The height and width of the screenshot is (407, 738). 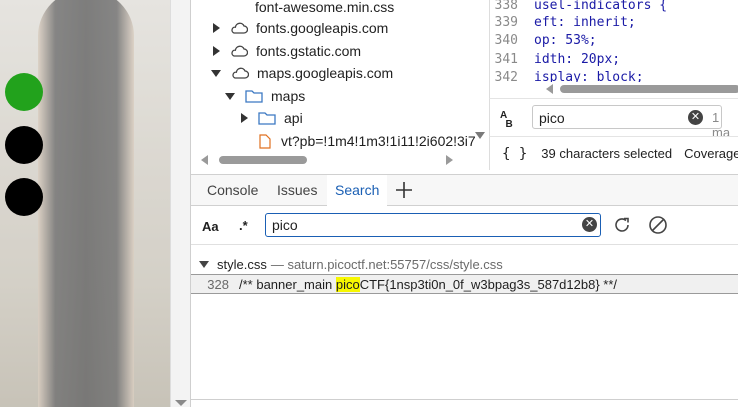 What do you see at coordinates (386, 264) in the screenshot?
I see `result-file-path: — saturn.picoctf.net:55757/css/style.css` at bounding box center [386, 264].